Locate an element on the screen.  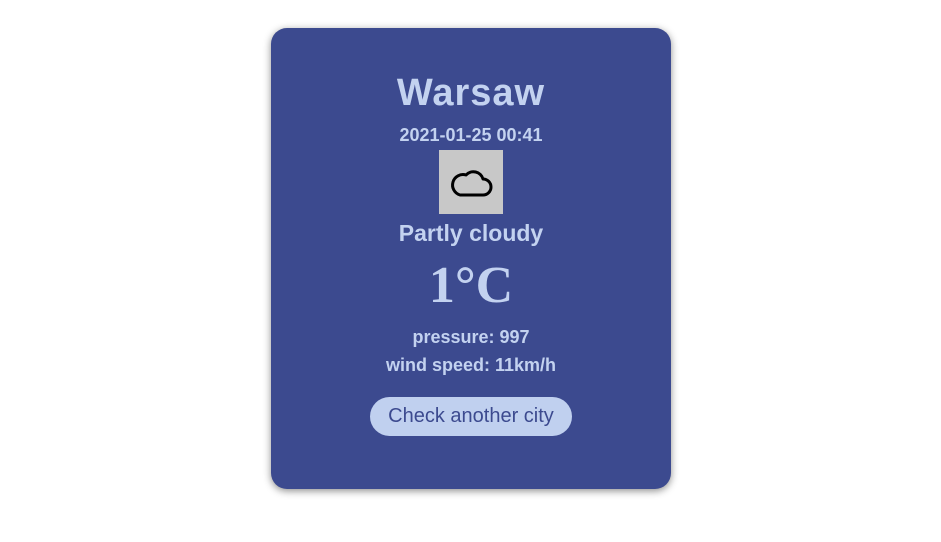
date-time: 2021-01-25 00:41 is located at coordinates (471, 135).